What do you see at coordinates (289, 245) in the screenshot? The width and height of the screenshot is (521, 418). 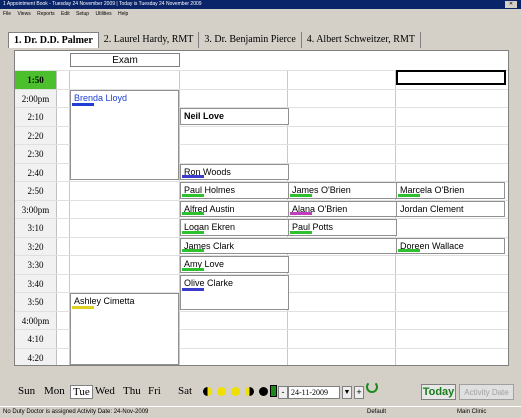 I see `appointment-block: James Clark` at bounding box center [289, 245].